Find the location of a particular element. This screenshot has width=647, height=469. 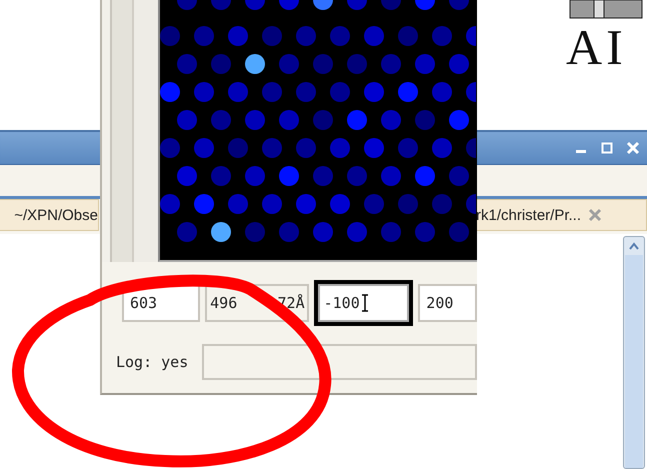

input-field: -100 is located at coordinates (364, 303).